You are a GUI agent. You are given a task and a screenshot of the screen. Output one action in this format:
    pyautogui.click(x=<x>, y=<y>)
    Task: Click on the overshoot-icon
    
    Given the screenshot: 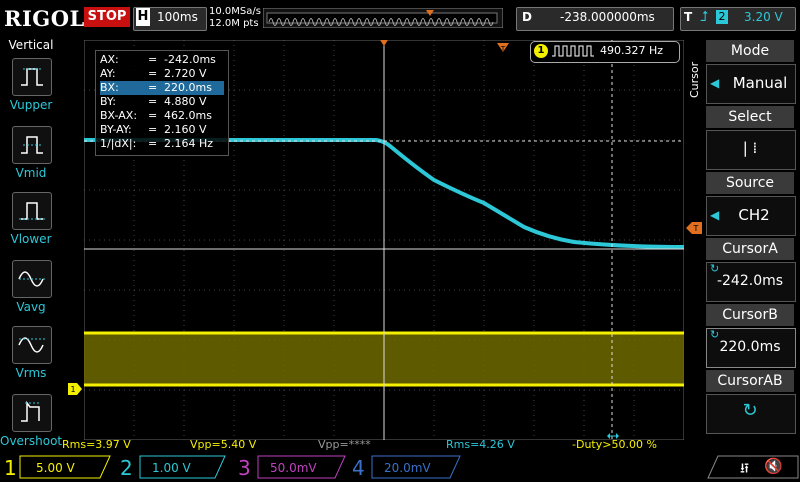 What is the action you would take?
    pyautogui.click(x=31, y=411)
    